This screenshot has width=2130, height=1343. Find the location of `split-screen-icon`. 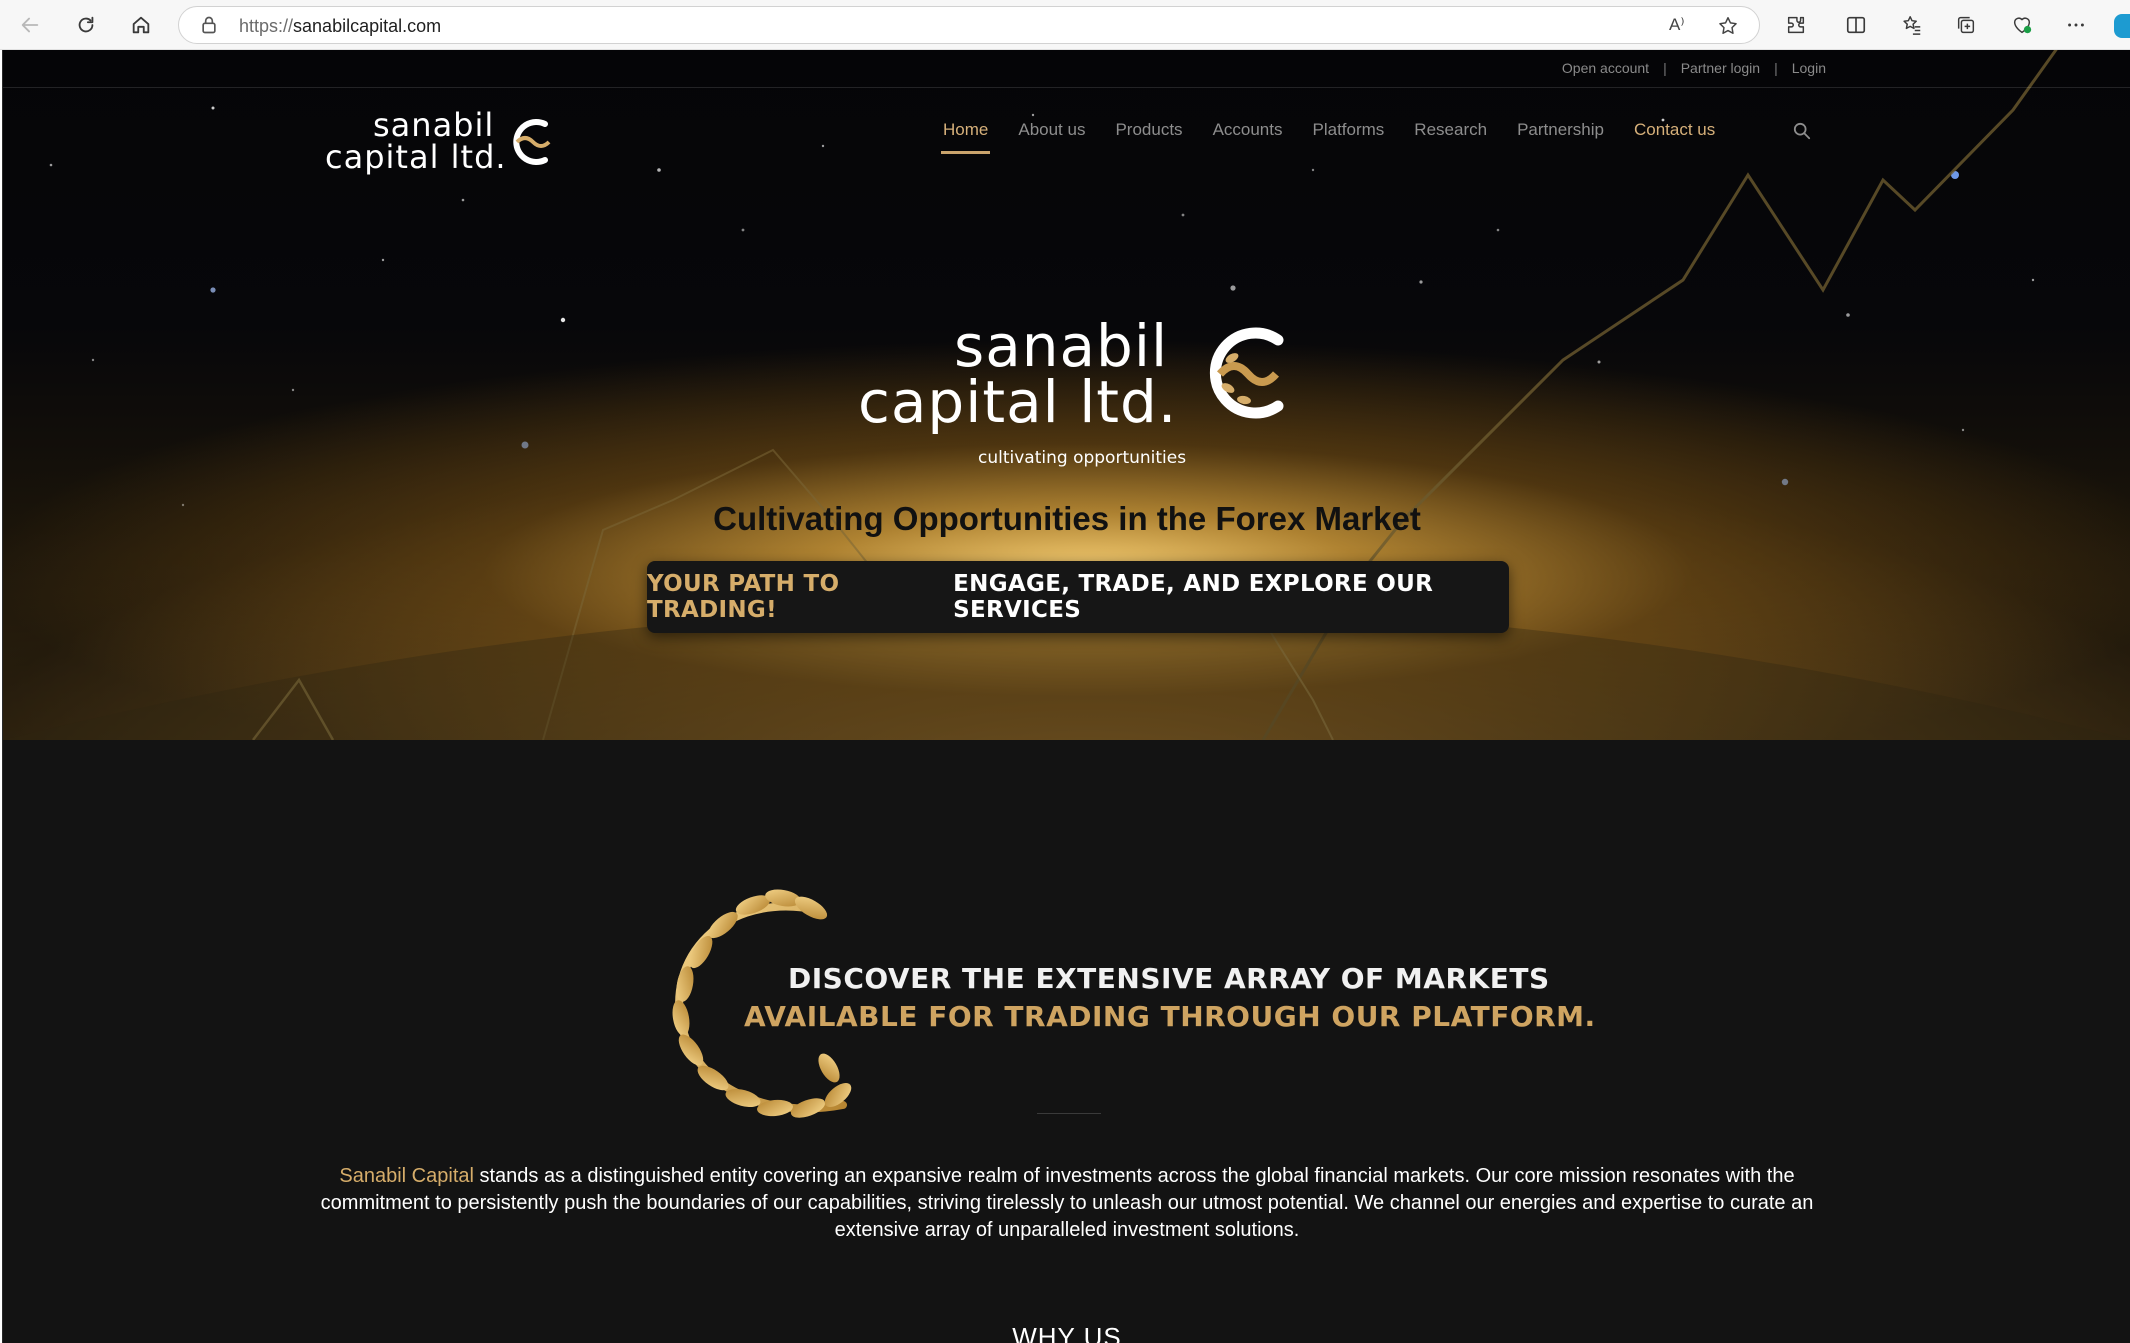

split-screen-icon is located at coordinates (1856, 25).